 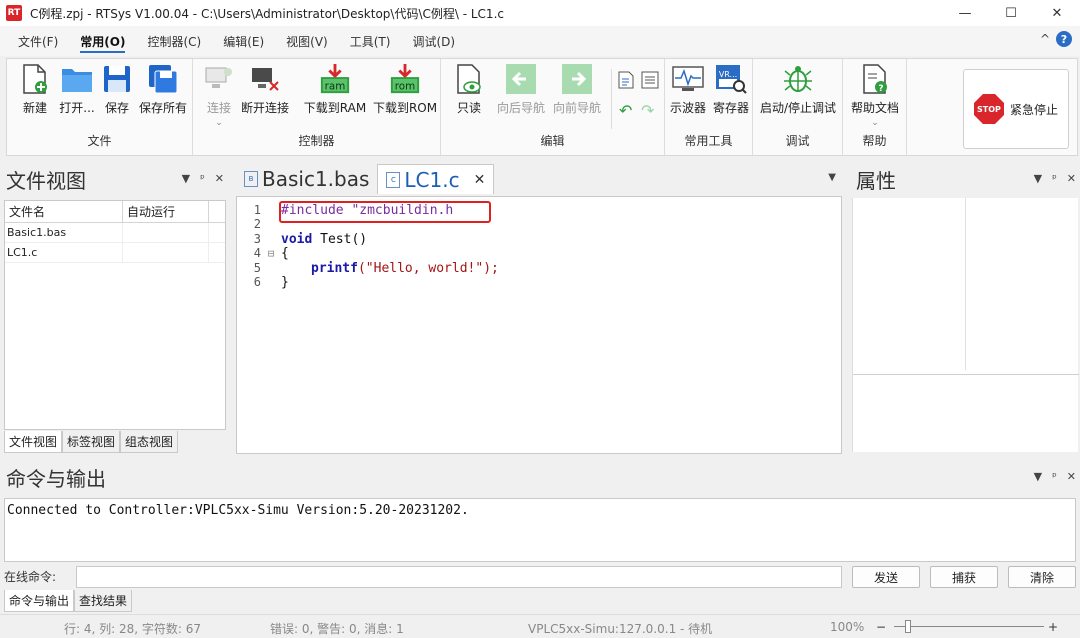 I want to click on edit-document-icon, so click(x=626, y=81).